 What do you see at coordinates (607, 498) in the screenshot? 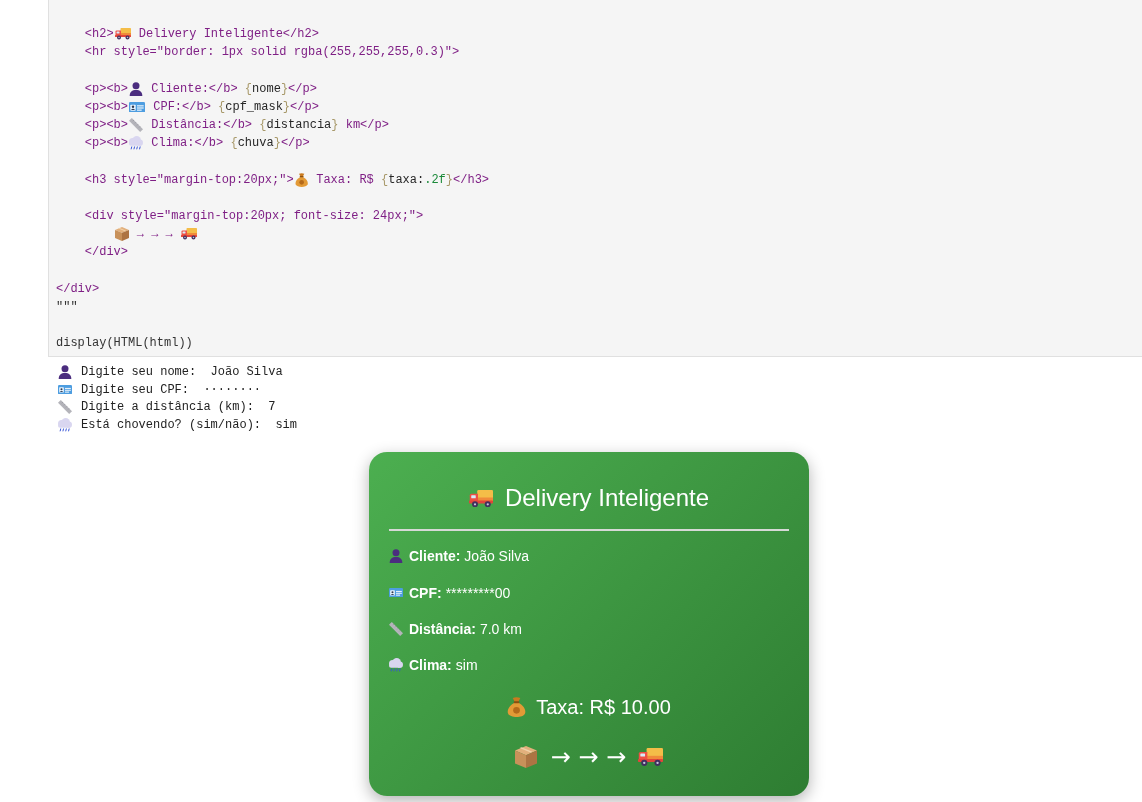
I see `card-title: Delivery Inteligente` at bounding box center [607, 498].